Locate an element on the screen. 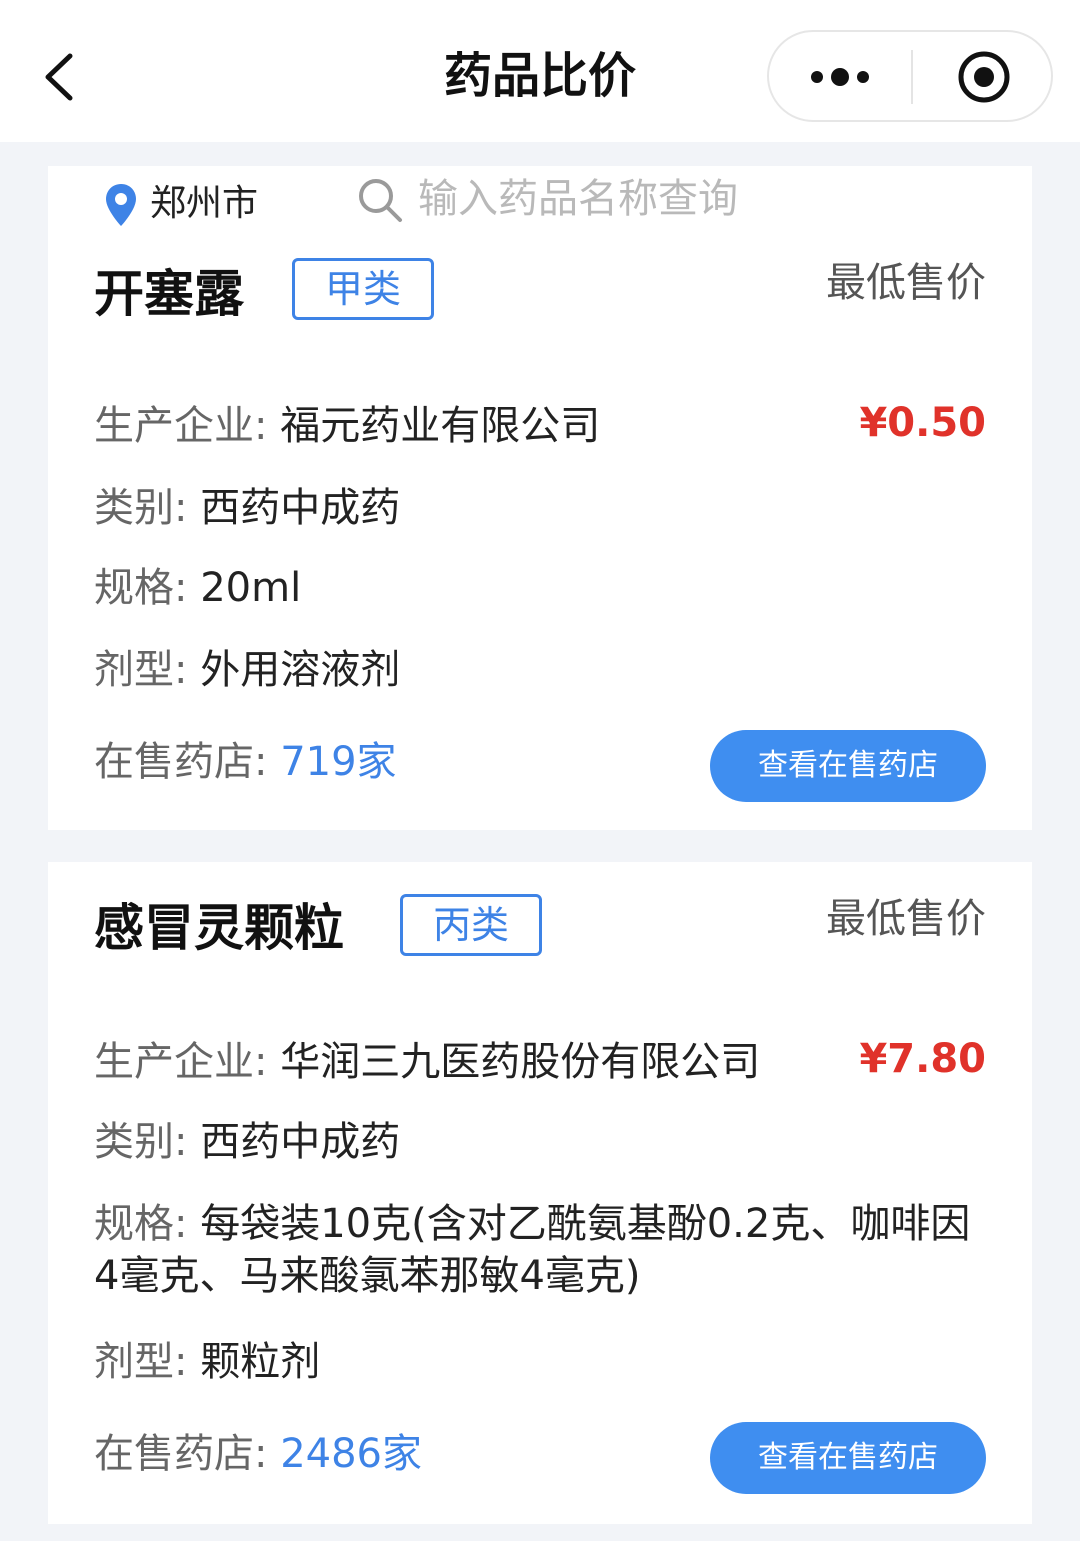  navigation-bar: 药品比价 is located at coordinates (540, 71).